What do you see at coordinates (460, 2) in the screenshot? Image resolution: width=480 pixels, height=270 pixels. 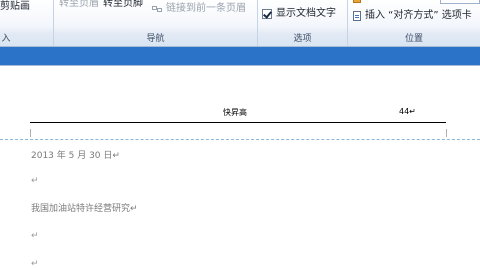 I see `position-input` at bounding box center [460, 2].